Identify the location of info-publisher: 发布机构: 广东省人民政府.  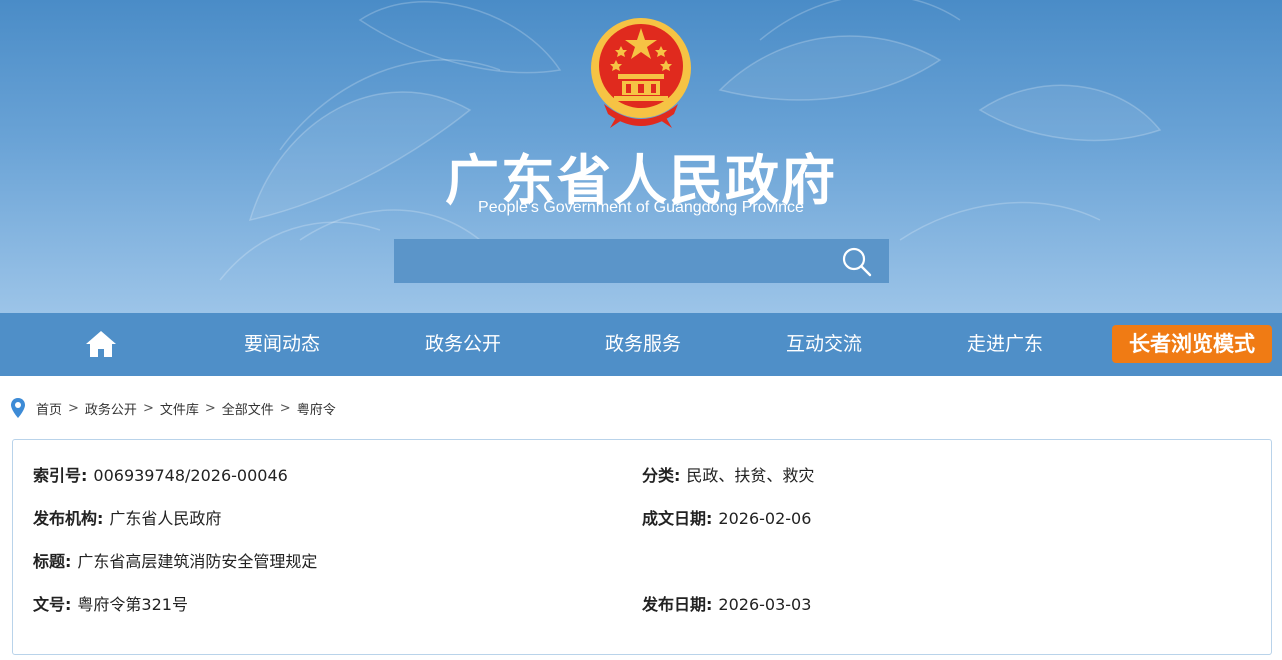
(127, 517).